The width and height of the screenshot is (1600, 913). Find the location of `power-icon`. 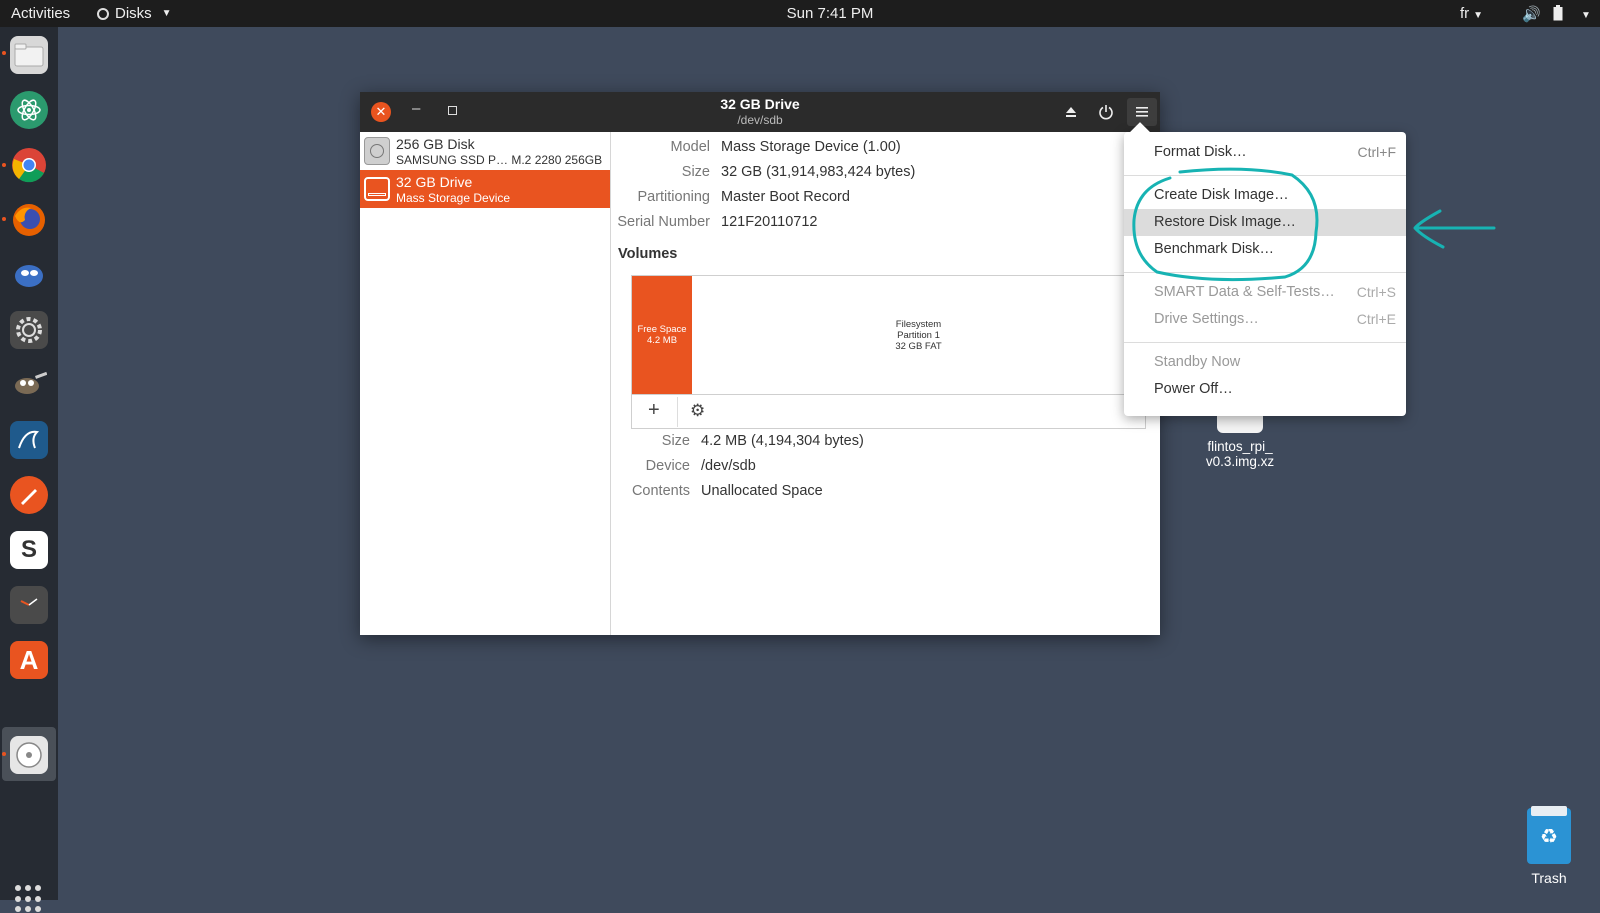

power-icon is located at coordinates (1106, 112).